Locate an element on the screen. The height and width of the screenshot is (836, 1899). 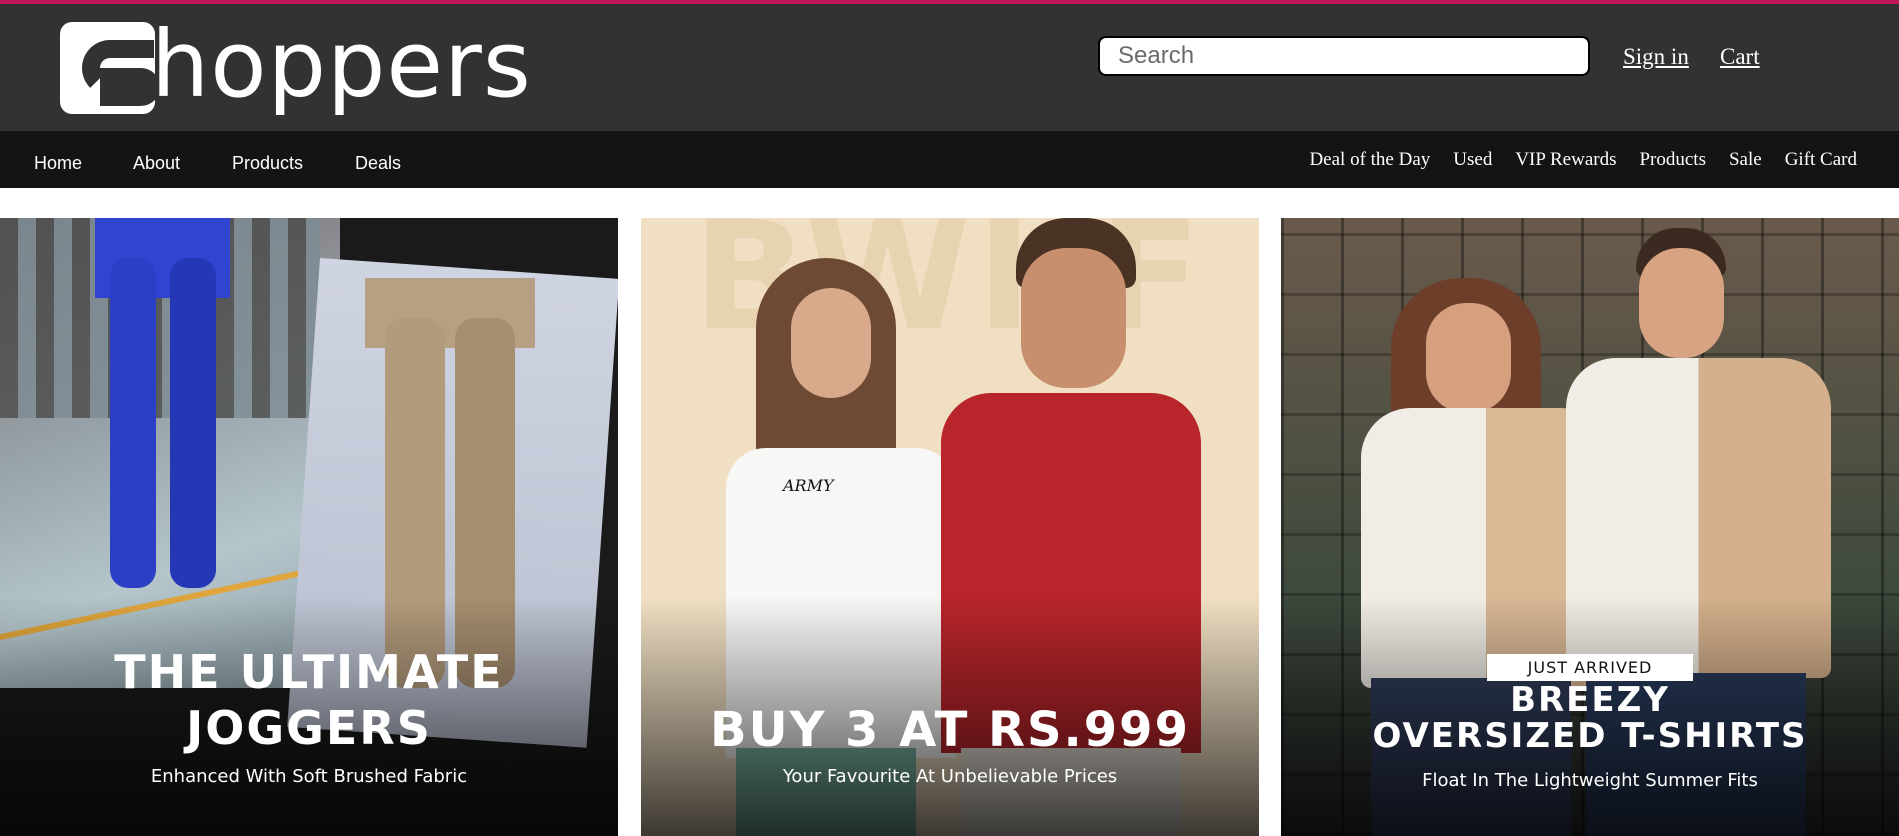
nav-about: About is located at coordinates (156, 163).